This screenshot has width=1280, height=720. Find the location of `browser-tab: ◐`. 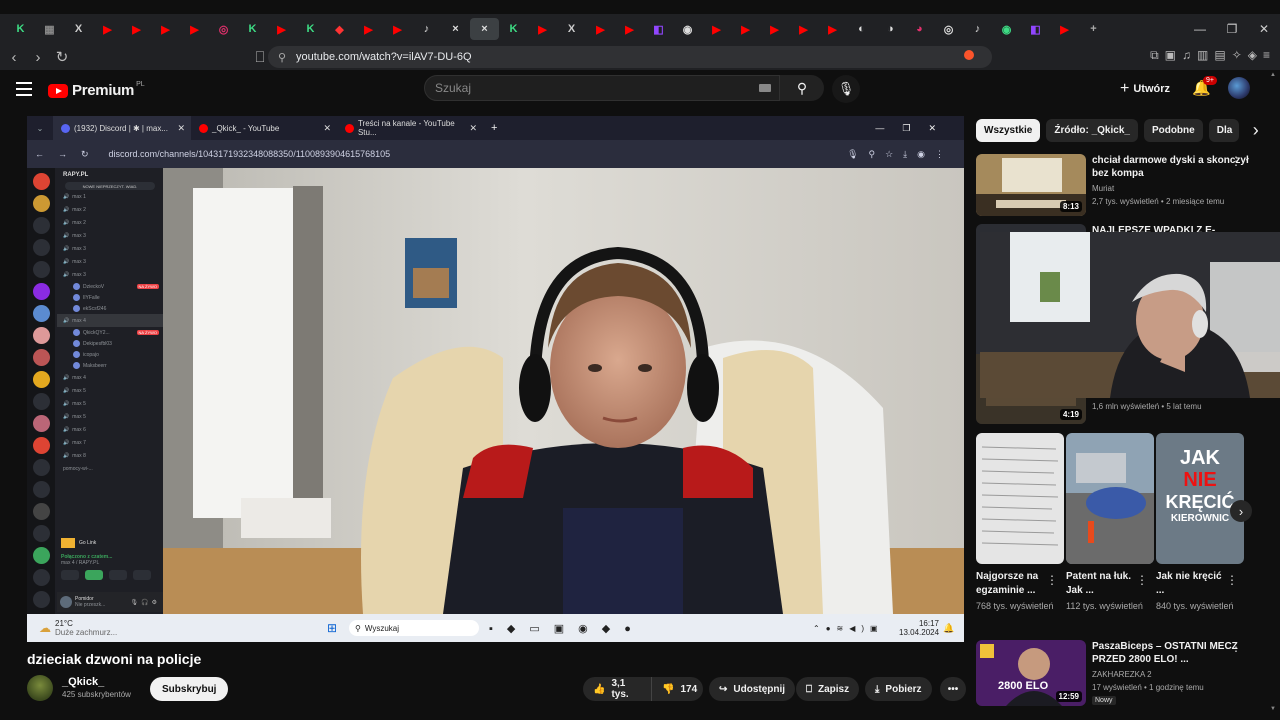

browser-tab: ◐ is located at coordinates (861, 29).